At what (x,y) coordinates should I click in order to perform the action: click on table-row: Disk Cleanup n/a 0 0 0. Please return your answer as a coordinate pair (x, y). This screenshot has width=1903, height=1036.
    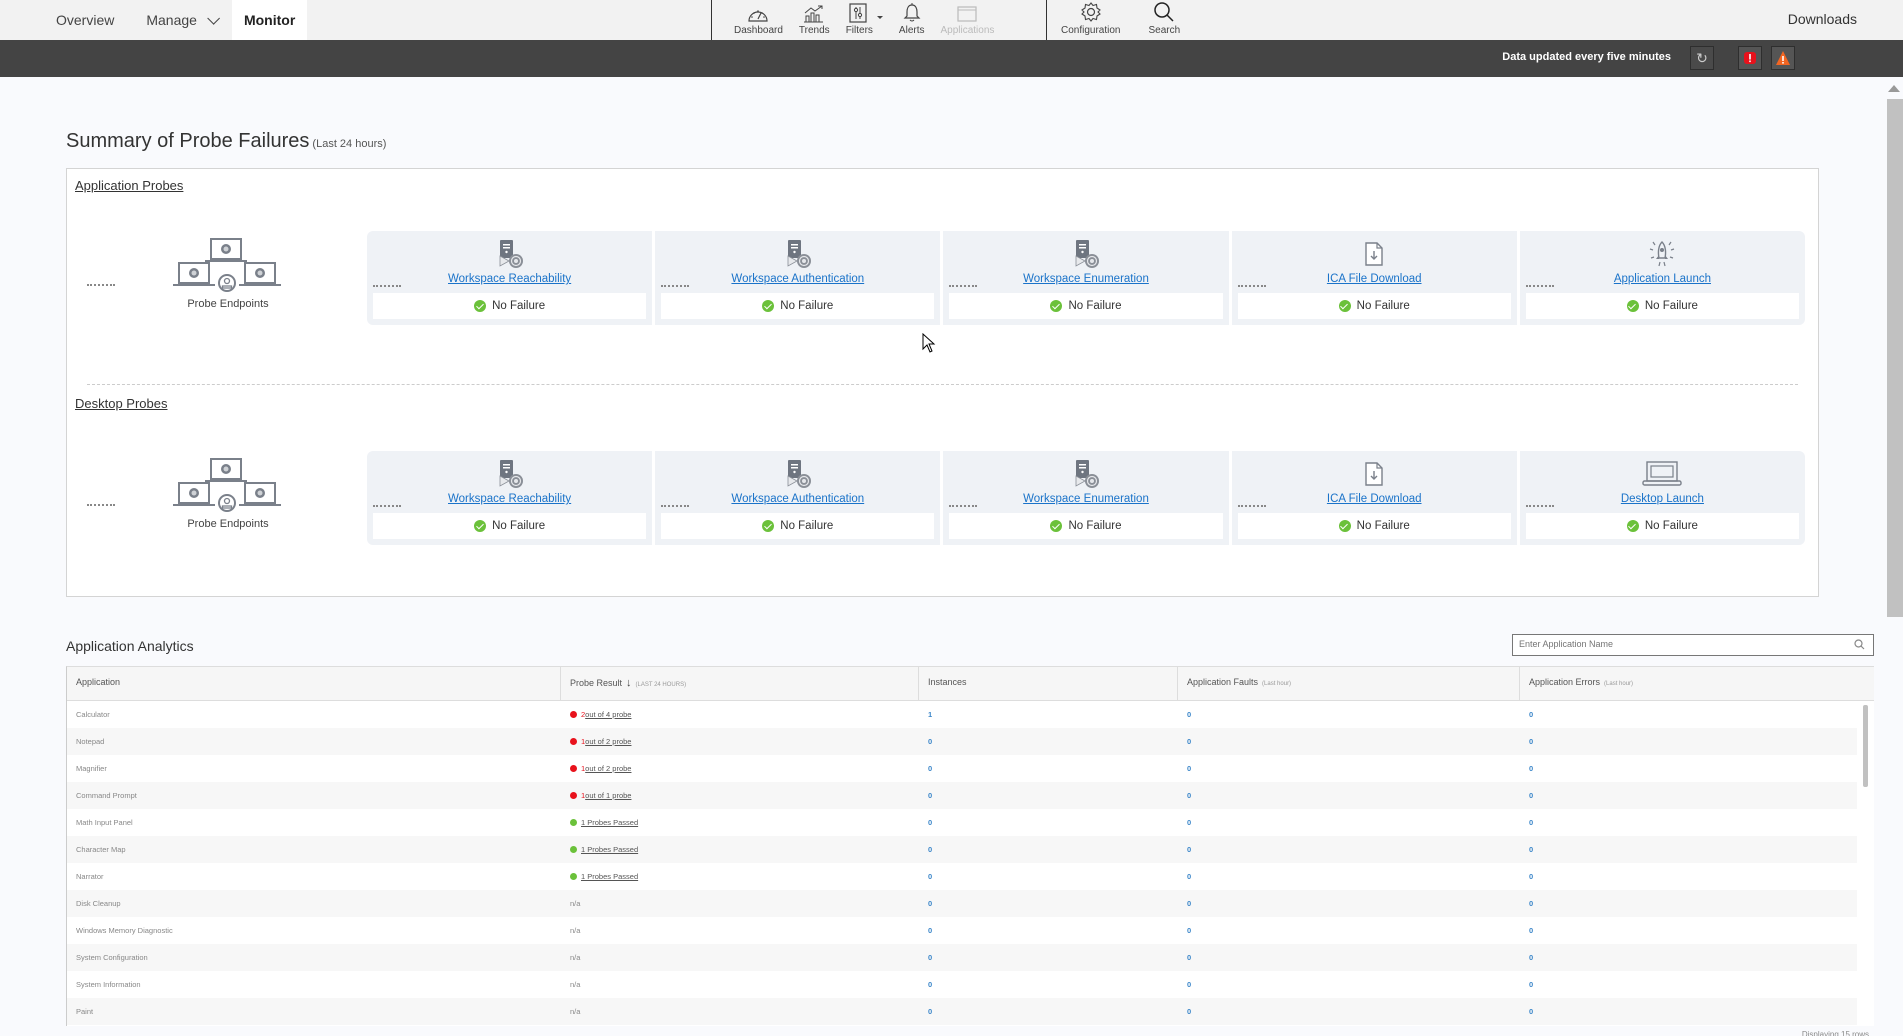
    Looking at the image, I should click on (962, 903).